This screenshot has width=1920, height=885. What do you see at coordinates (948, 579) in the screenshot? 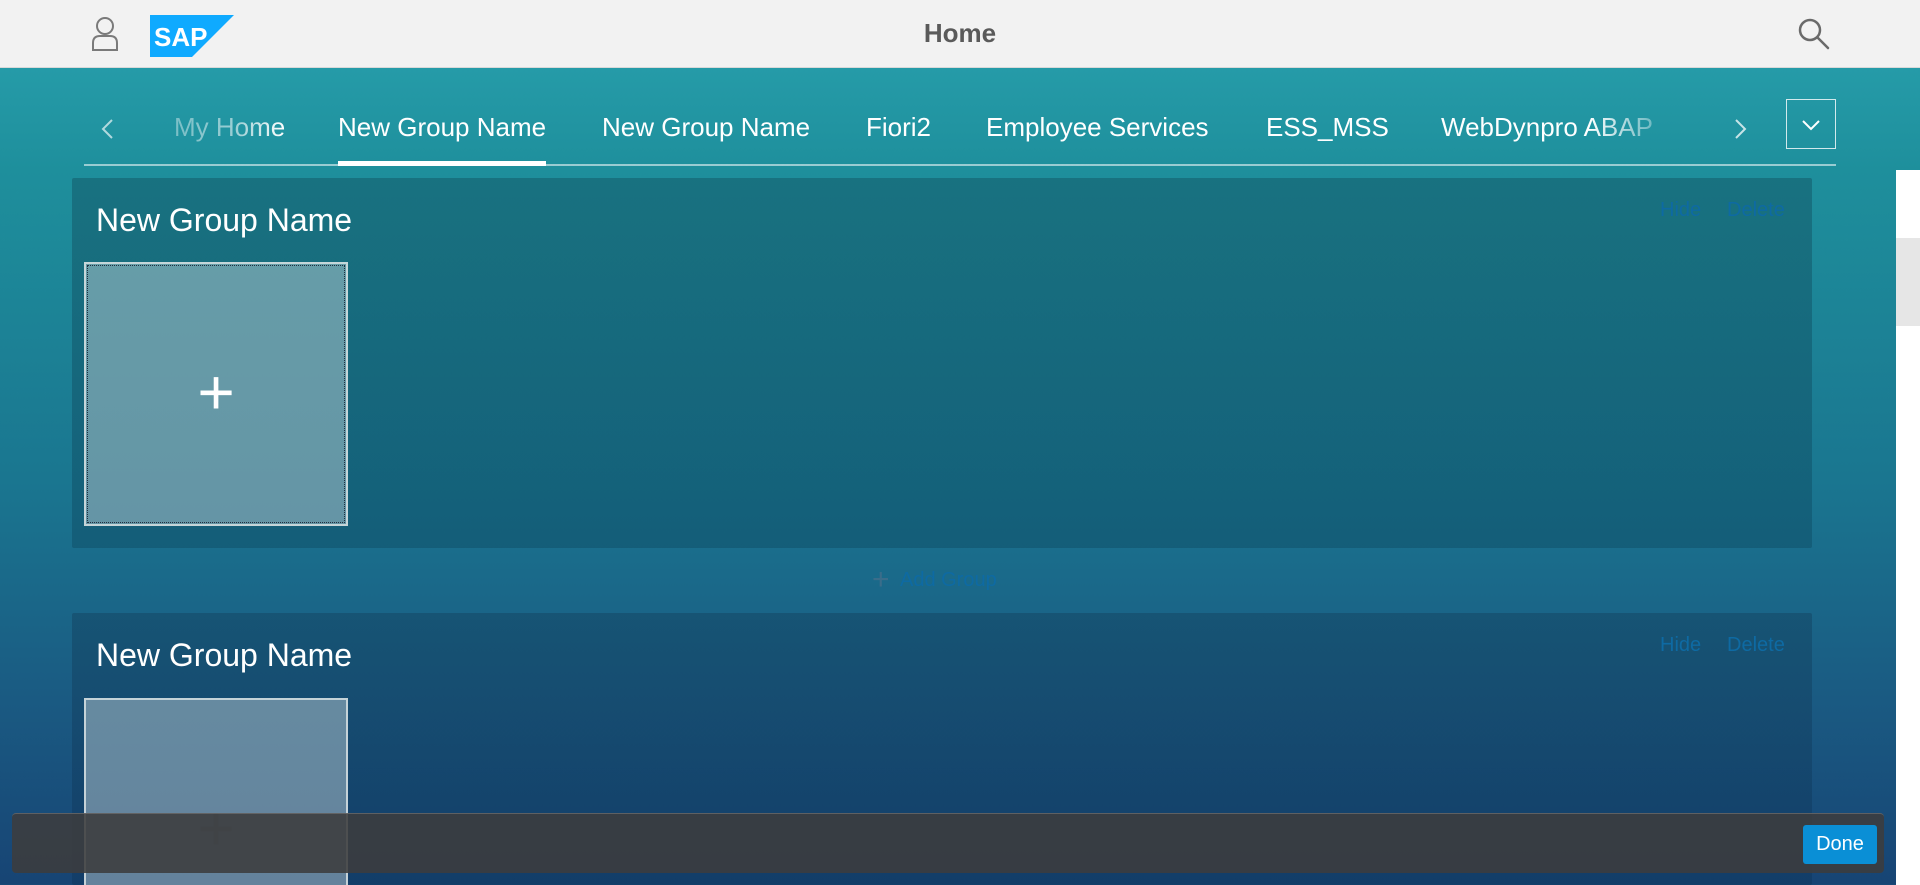
I see `add-group-label: Add Group` at bounding box center [948, 579].